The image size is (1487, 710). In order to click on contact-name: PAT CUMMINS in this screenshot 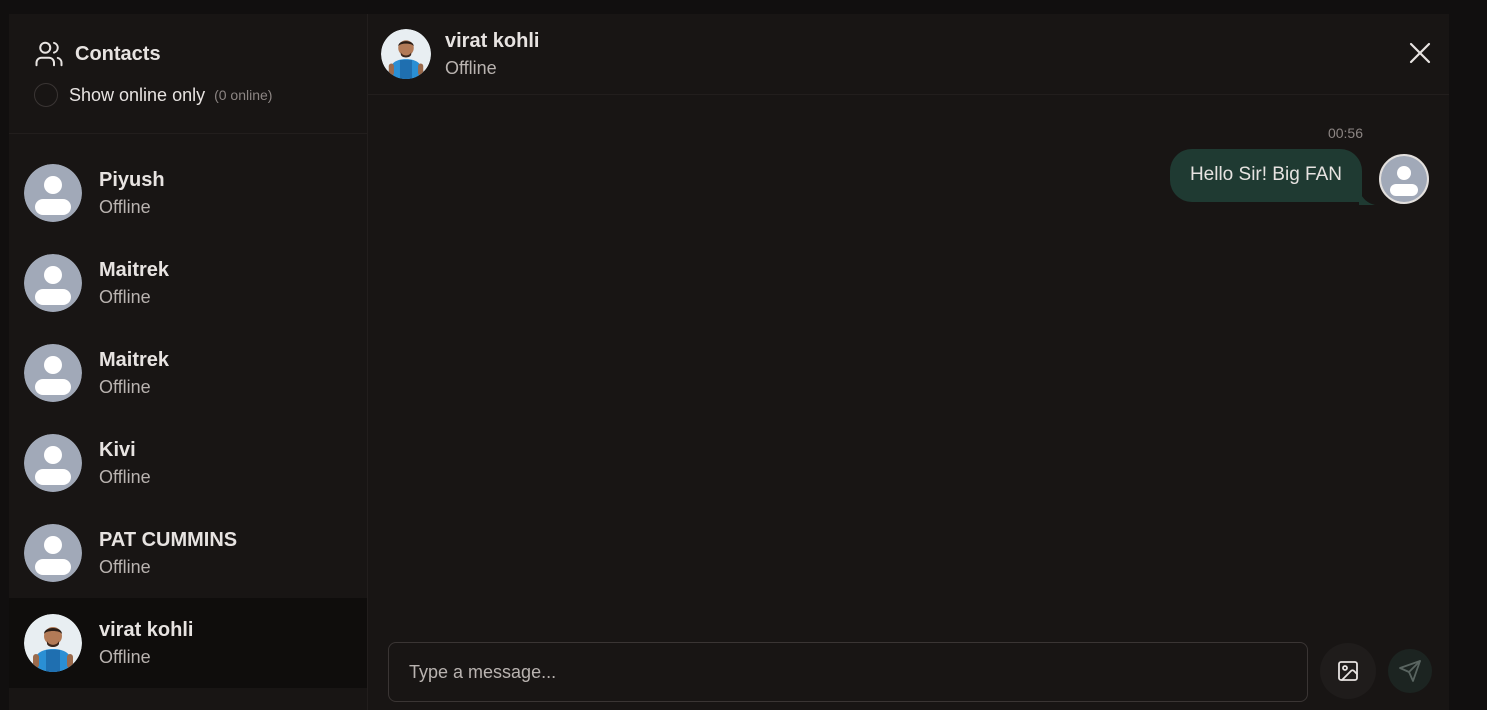, I will do `click(168, 540)`.